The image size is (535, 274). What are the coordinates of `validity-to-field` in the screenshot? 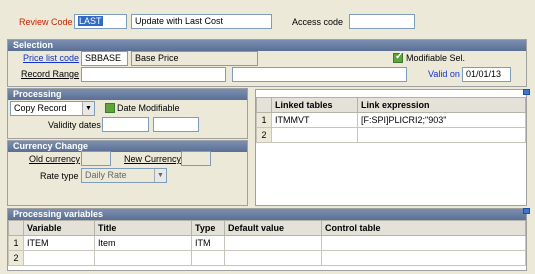 It's located at (176, 124).